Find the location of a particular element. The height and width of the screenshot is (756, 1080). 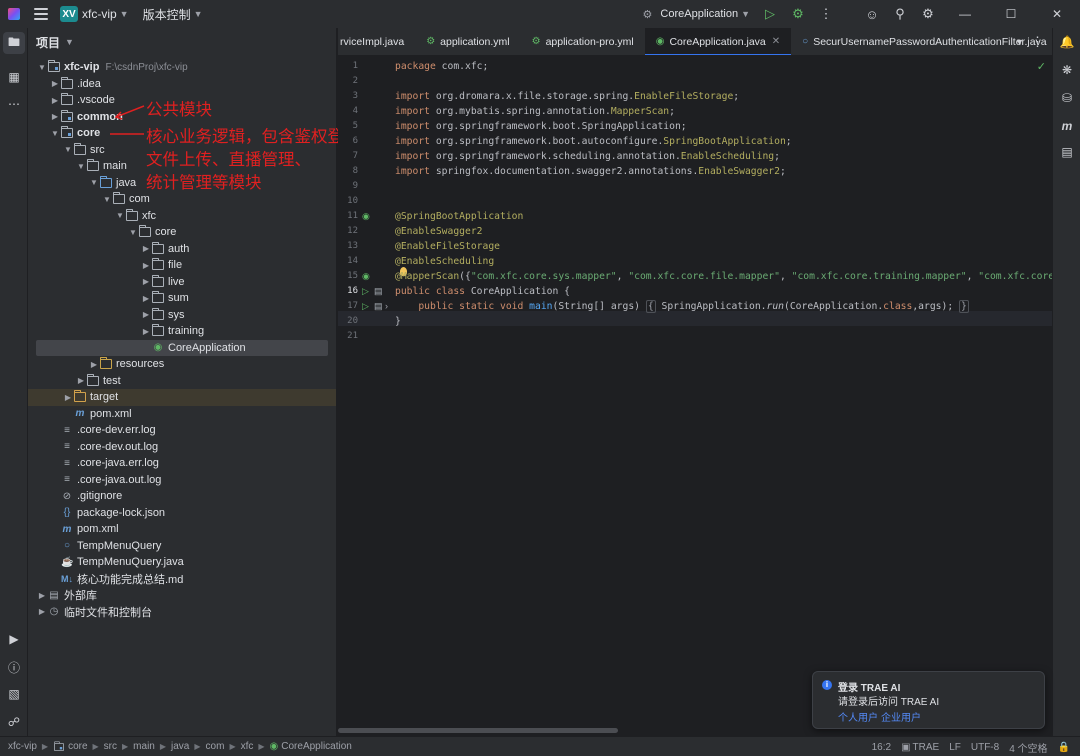

breadcrumb-item: xfc is located at coordinates (247, 746).